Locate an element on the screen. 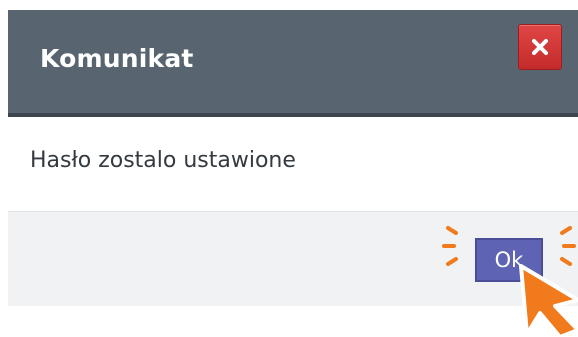 Image resolution: width=578 pixels, height=337 pixels. close-button is located at coordinates (540, 47).